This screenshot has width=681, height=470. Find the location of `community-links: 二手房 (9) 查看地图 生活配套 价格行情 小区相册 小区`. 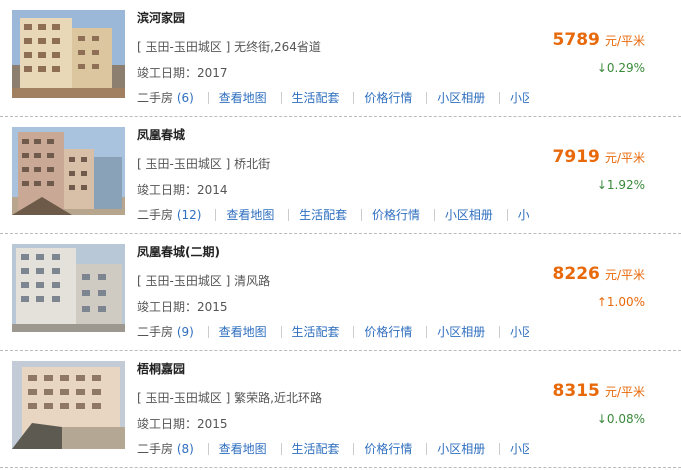

community-links: 二手房 (9) 查看地图 生活配套 价格行情 小区相册 小区 is located at coordinates (333, 331).